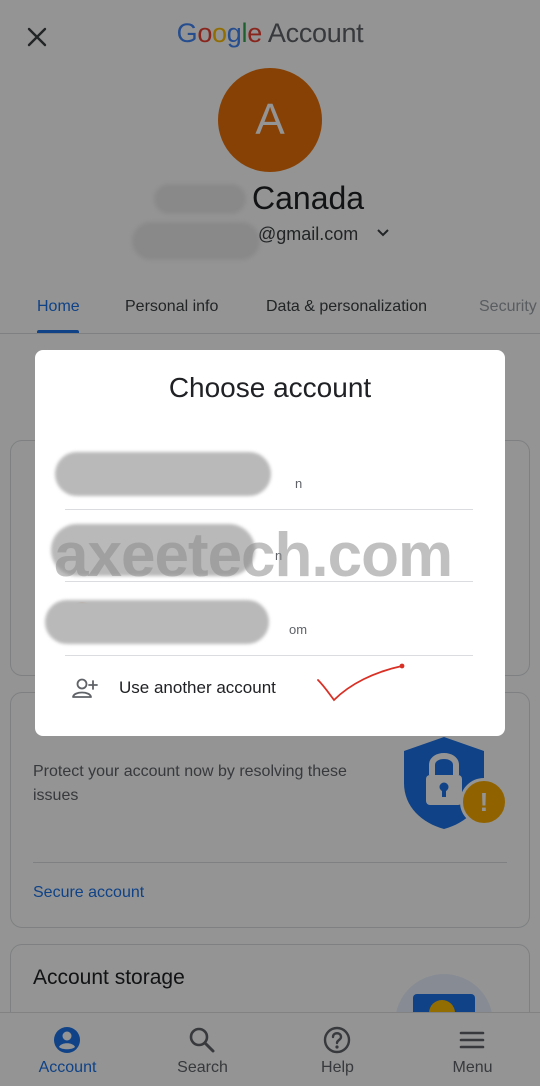 This screenshot has width=540, height=1086. Describe the element at coordinates (253, 555) in the screenshot. I see `watermark-text: axeetech.com` at that location.